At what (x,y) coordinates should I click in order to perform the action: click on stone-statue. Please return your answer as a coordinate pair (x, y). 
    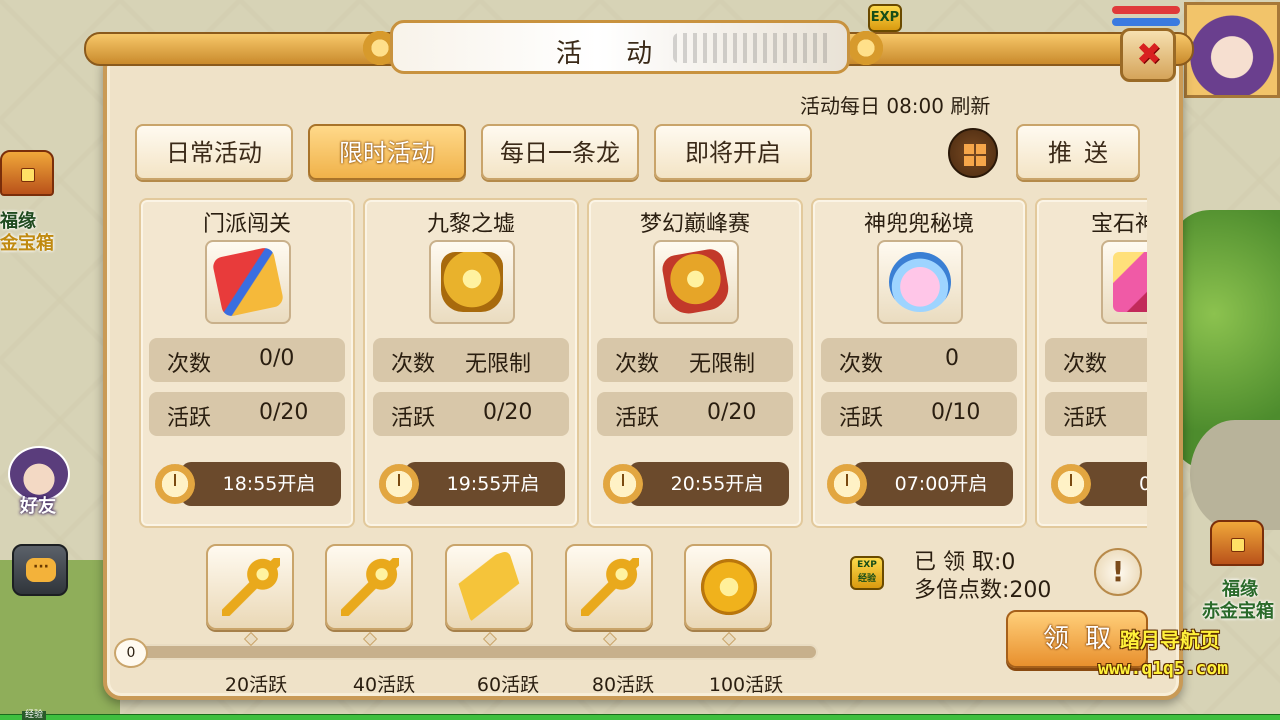
    Looking at the image, I should click on (1235, 475).